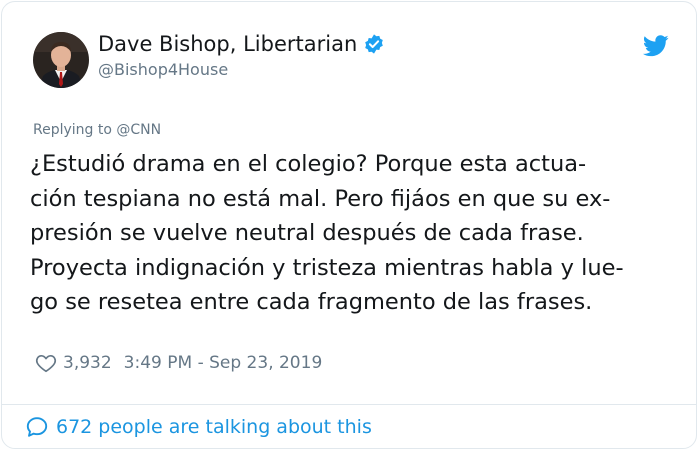 Image resolution: width=700 pixels, height=452 pixels. I want to click on like-count: 3,932, so click(87, 363).